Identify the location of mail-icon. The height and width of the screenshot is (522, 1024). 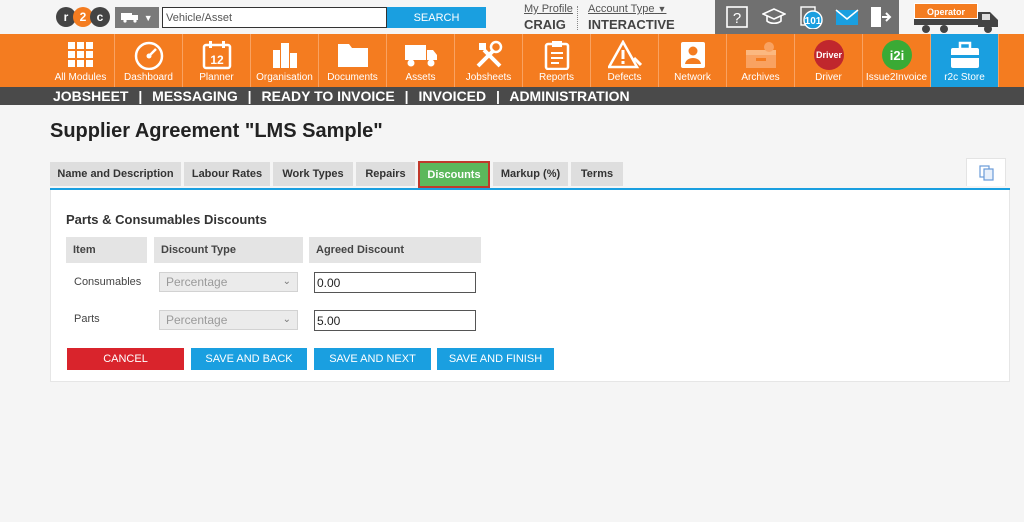
(847, 17).